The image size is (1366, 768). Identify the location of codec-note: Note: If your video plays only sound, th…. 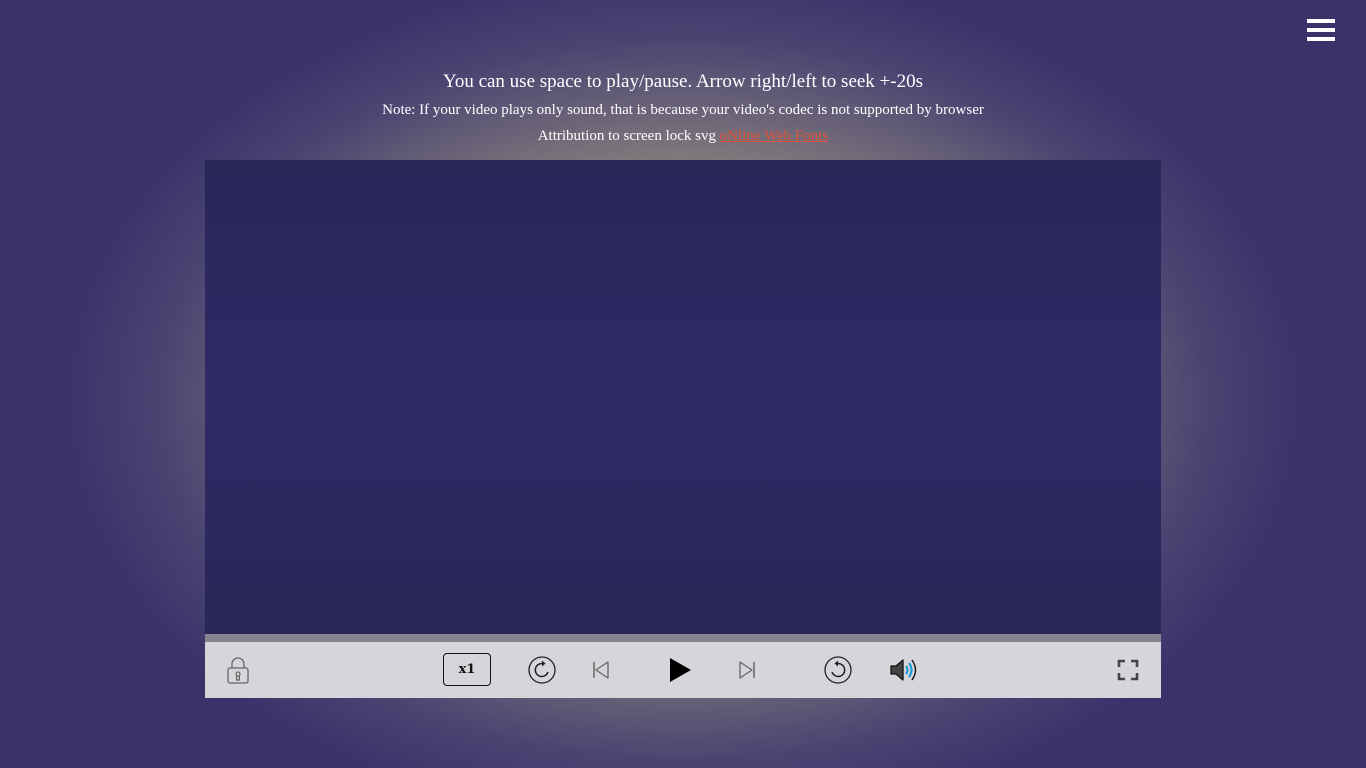
(683, 110).